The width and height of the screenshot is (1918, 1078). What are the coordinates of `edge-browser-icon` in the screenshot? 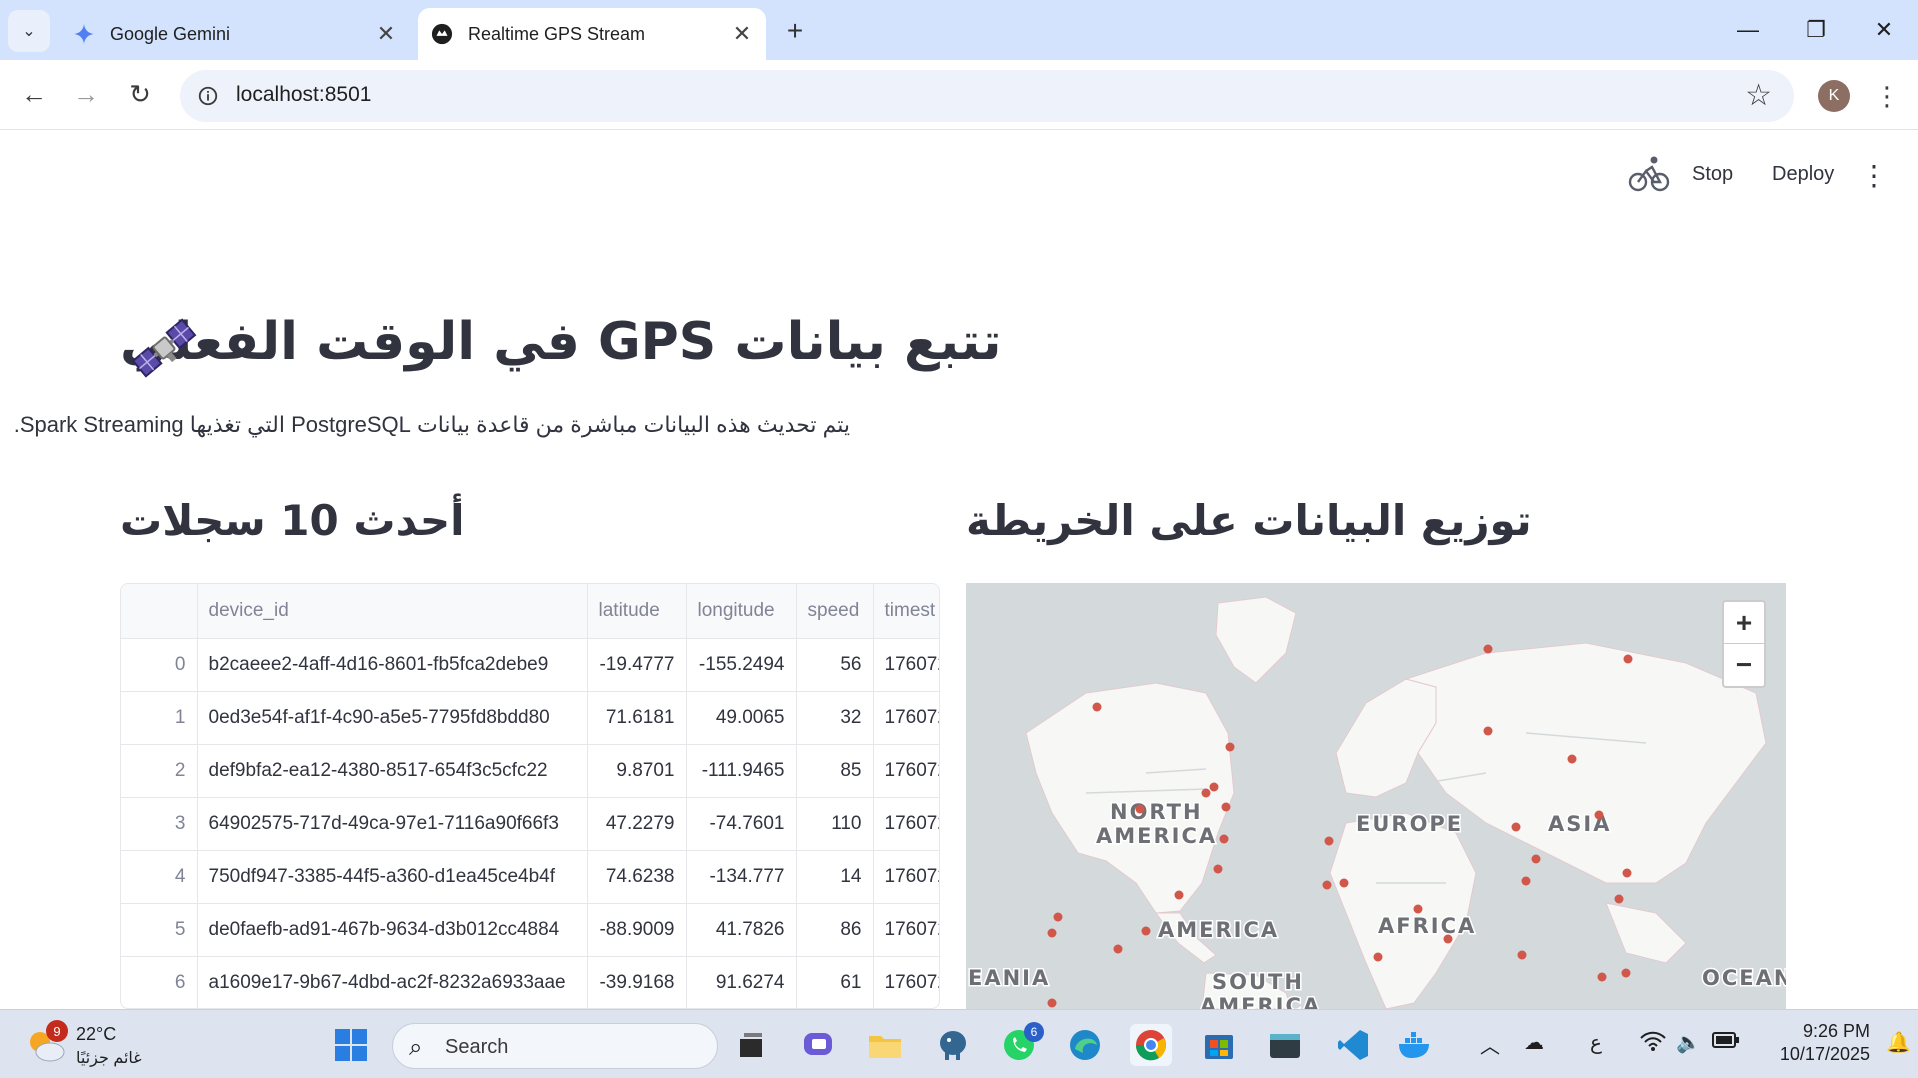 It's located at (1085, 1045).